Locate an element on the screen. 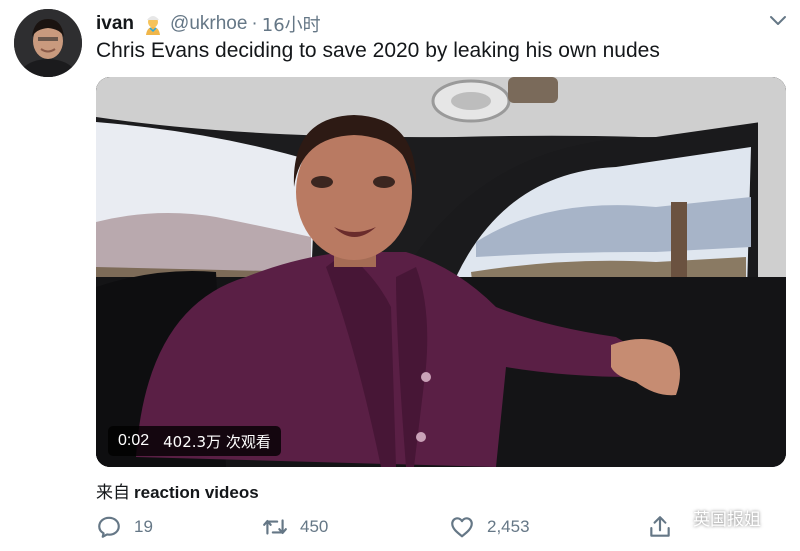 Image resolution: width=800 pixels, height=551 pixels. video-info-badge: 0:02 402.3万 次观看 is located at coordinates (194, 441).